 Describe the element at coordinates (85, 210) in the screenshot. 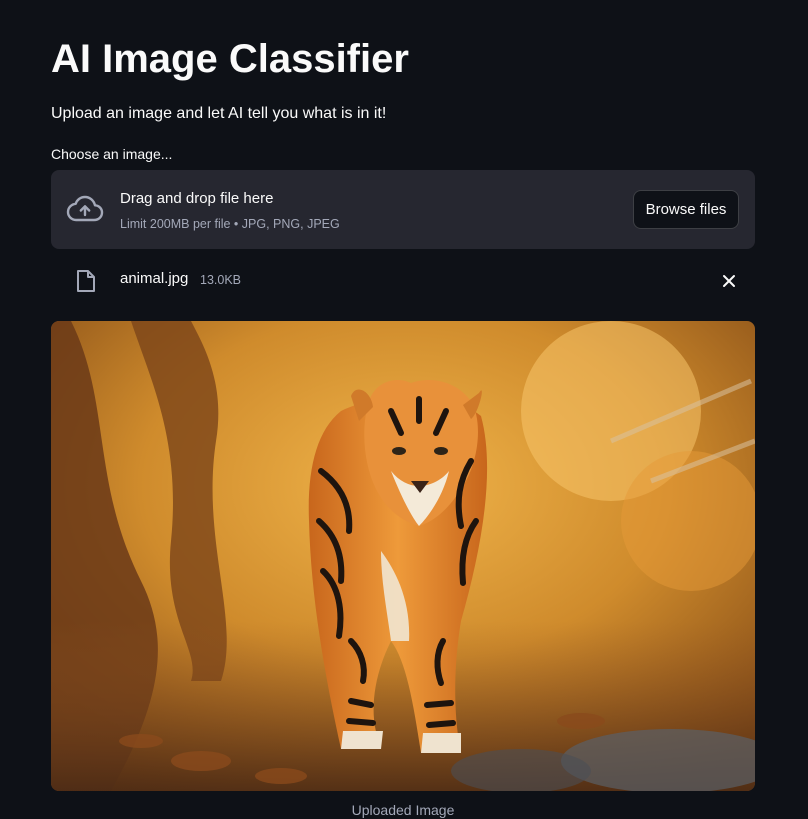

I see `cloud-upload-icon` at that location.